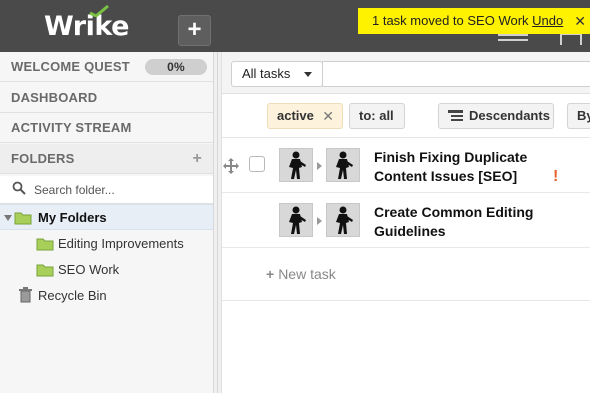  Describe the element at coordinates (509, 115) in the screenshot. I see `descendants-label: Descendants` at that location.